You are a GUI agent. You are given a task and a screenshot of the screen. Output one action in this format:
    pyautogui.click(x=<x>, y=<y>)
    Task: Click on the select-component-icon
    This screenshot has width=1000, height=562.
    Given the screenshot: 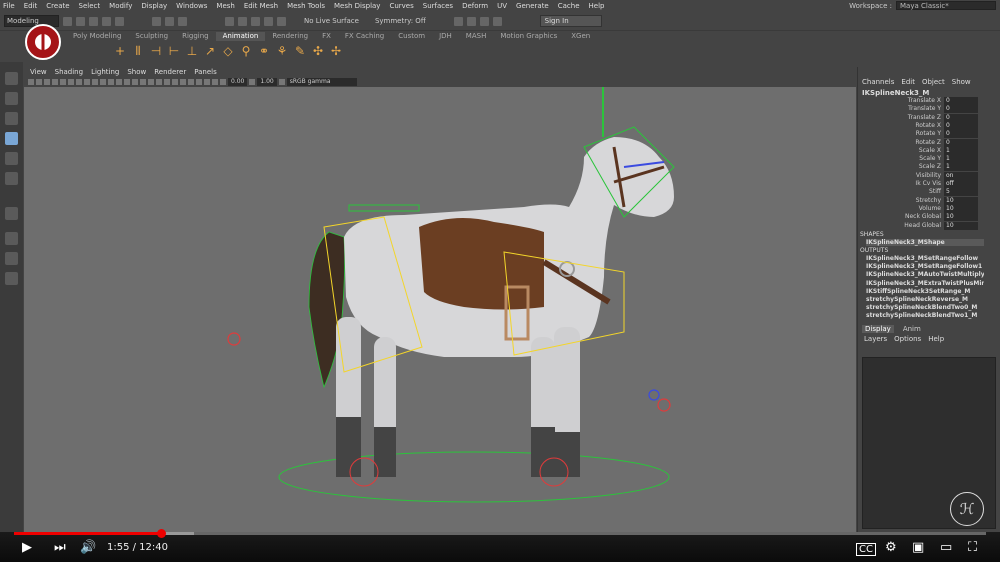 What is the action you would take?
    pyautogui.click(x=182, y=21)
    